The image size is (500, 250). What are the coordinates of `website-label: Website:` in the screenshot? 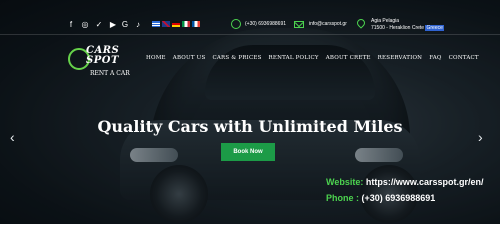 It's located at (345, 182).